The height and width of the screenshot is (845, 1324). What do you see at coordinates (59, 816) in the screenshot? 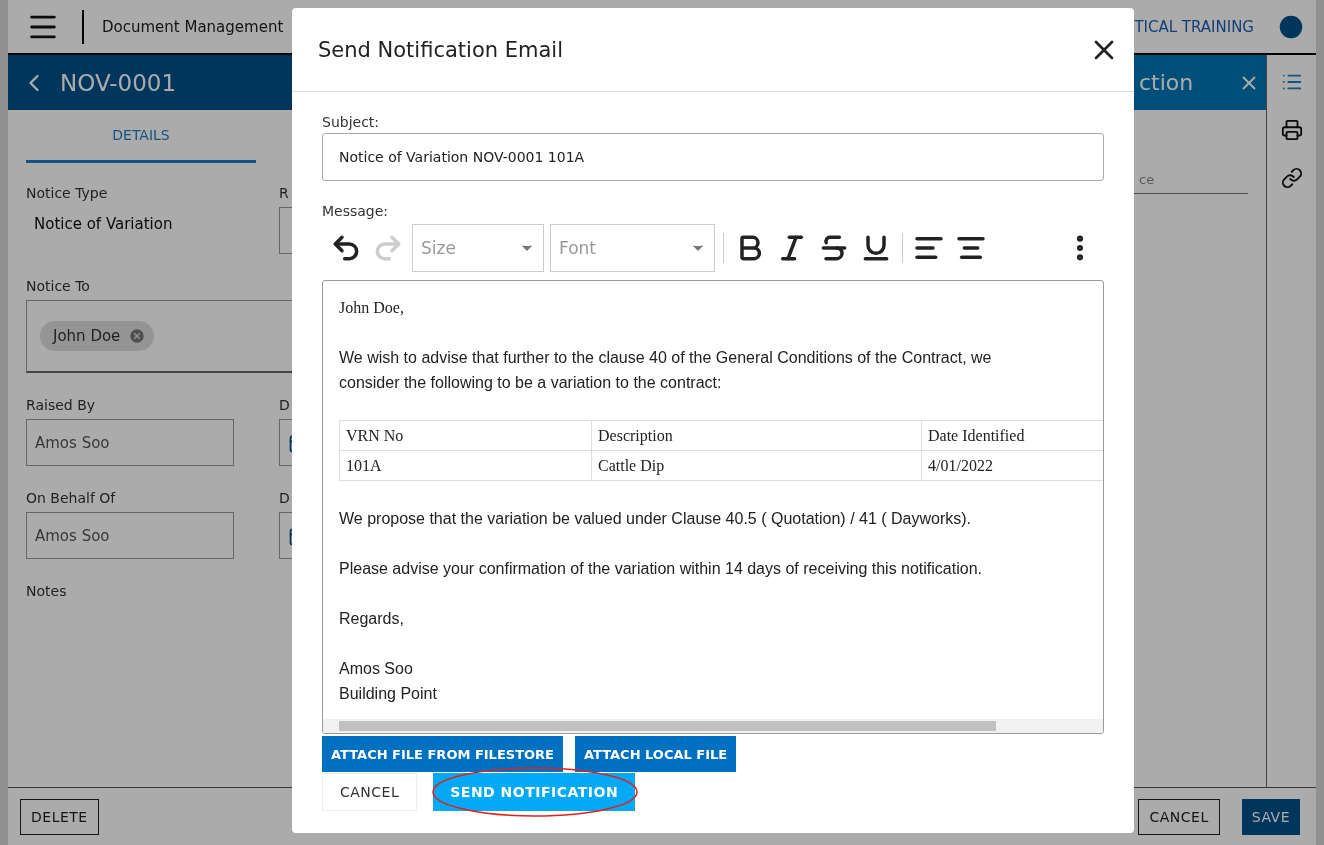
I see `delete-button: DELETE` at bounding box center [59, 816].